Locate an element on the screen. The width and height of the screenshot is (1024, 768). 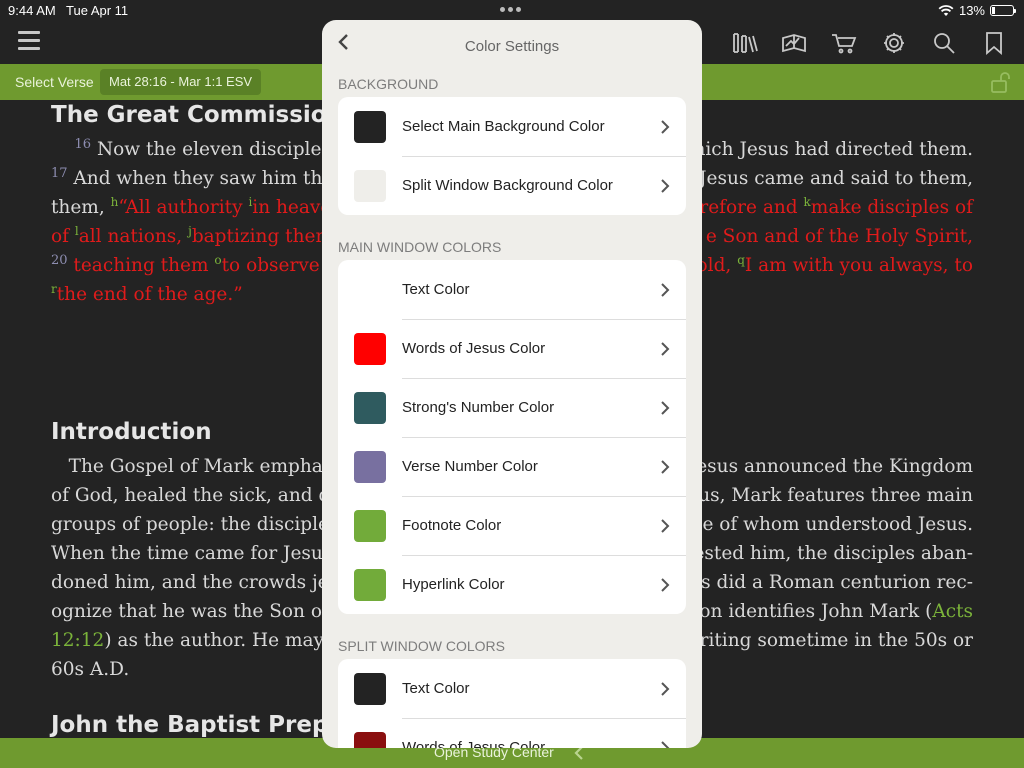
color-setting-label: Strong's Number Color is located at coordinates (478, 407).